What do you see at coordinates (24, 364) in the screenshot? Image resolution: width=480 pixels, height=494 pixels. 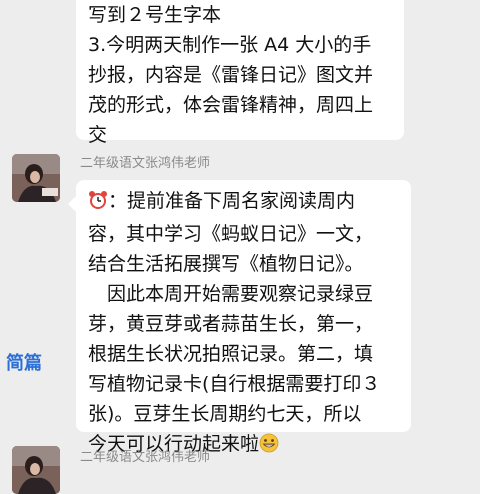 I see `jianpian-tag: 简篇` at bounding box center [24, 364].